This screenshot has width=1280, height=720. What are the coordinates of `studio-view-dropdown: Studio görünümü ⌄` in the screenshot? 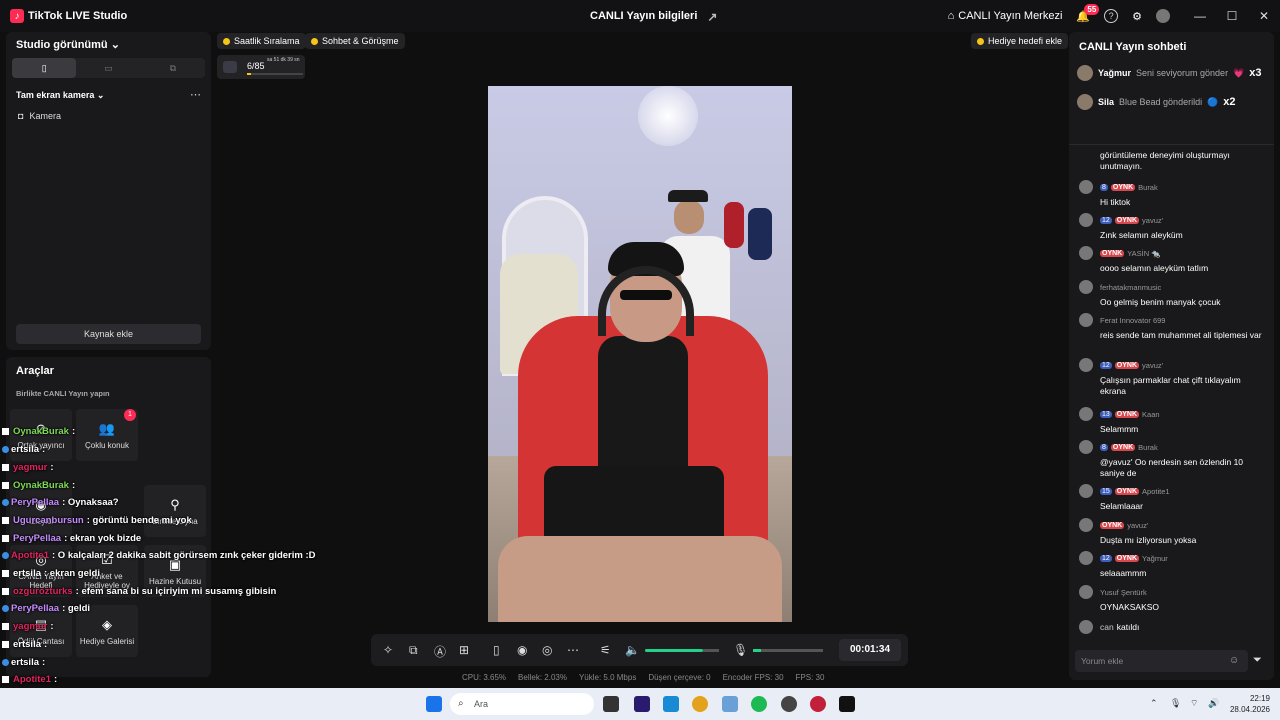 It's located at (68, 44).